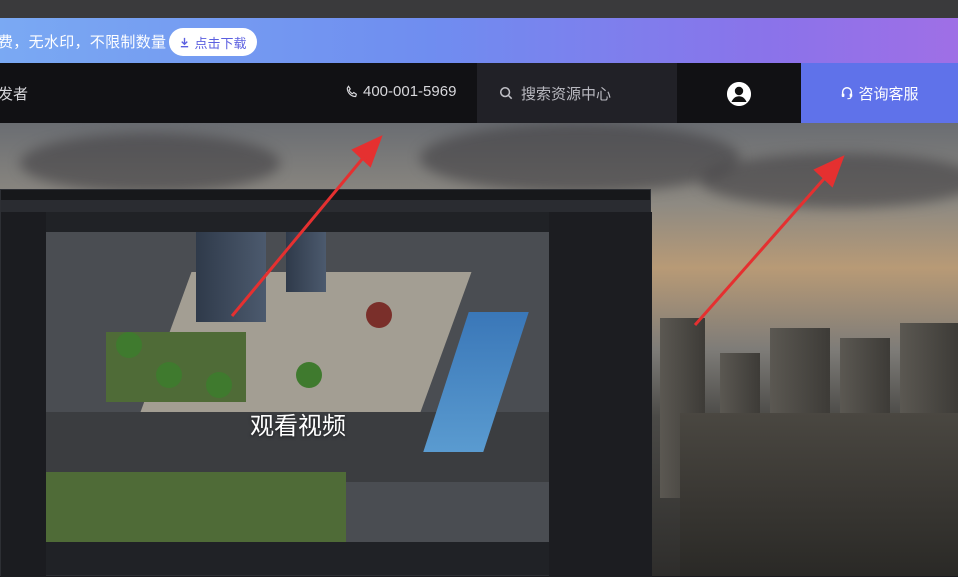  What do you see at coordinates (506, 93) in the screenshot?
I see `search-icon` at bounding box center [506, 93].